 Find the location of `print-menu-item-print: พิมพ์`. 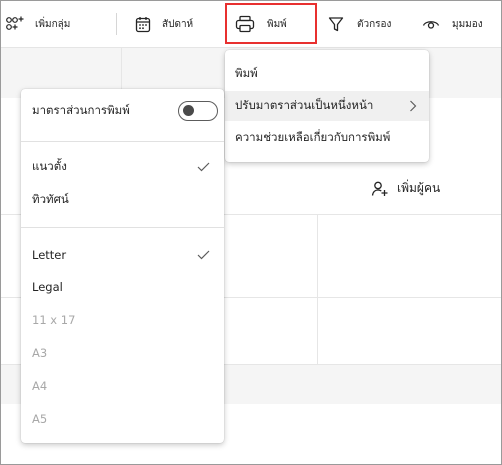

print-menu-item-print: พิมพ์ is located at coordinates (327, 74).